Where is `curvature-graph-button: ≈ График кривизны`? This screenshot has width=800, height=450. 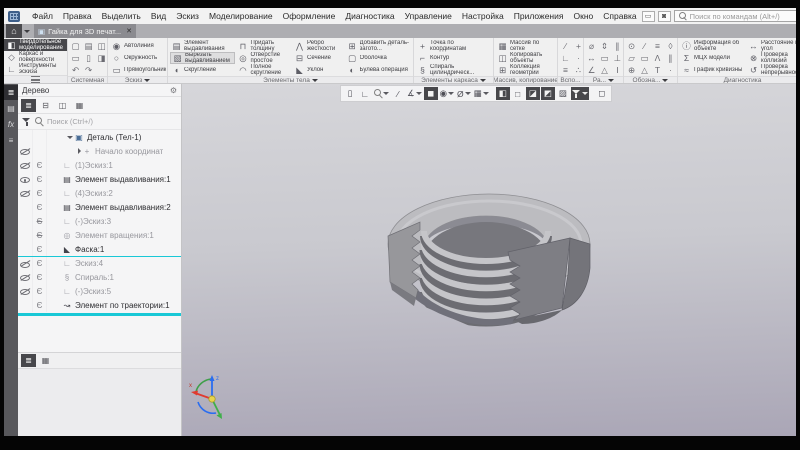
curvature-graph-button: ≈ График кривизны is located at coordinates (713, 70).